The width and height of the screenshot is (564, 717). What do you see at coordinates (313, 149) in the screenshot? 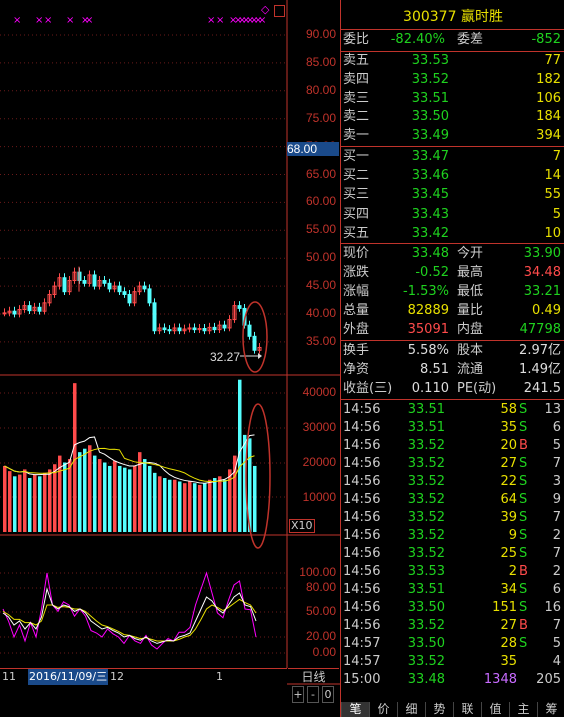
I see `current-price-tag: 68.00` at bounding box center [313, 149].